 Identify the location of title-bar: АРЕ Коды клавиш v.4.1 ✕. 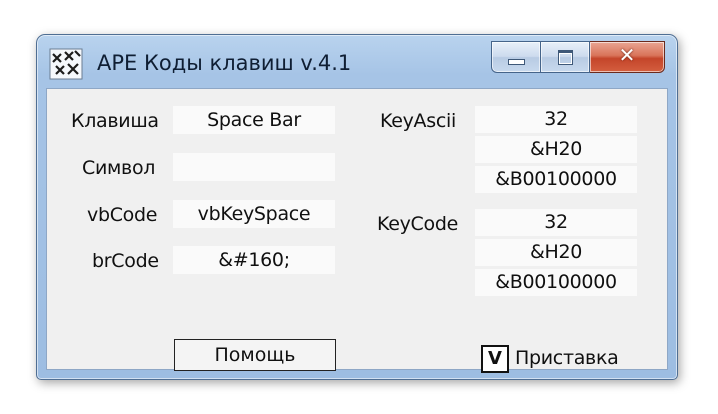
(357, 61).